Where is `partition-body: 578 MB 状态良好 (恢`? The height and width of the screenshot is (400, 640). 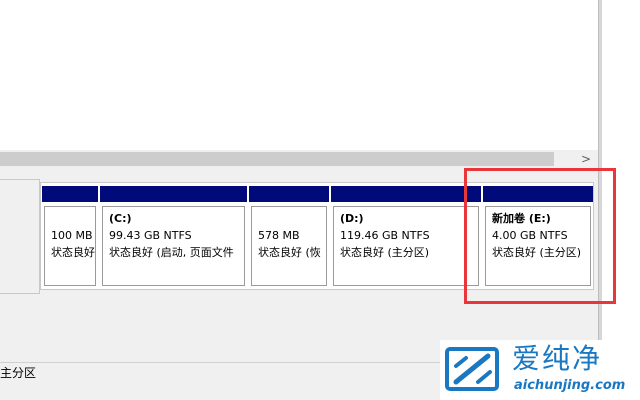
partition-body: 578 MB 状态良好 (恢 is located at coordinates (289, 246).